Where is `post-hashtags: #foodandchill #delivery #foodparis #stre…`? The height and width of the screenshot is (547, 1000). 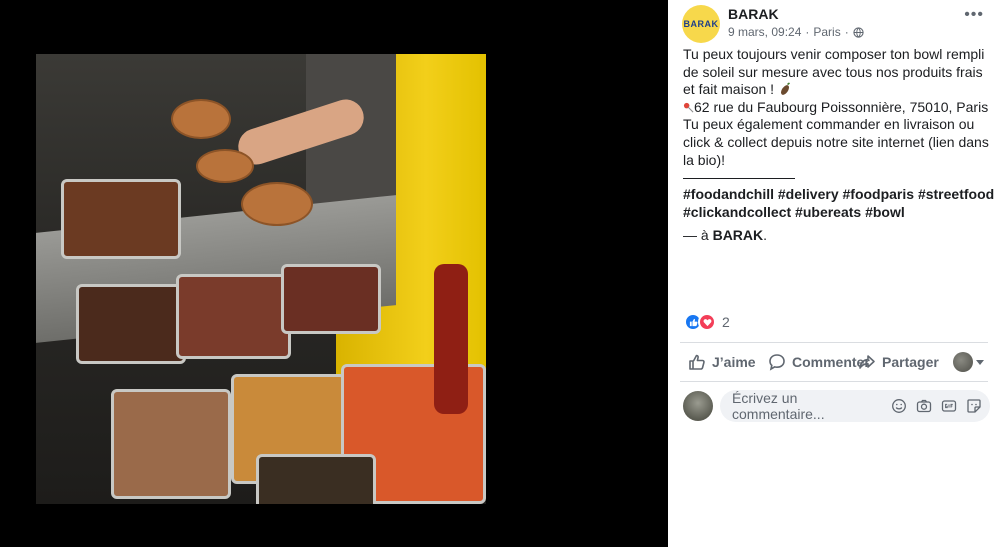
post-hashtags: #foodandchill #delivery #foodparis #stre… is located at coordinates (839, 203).